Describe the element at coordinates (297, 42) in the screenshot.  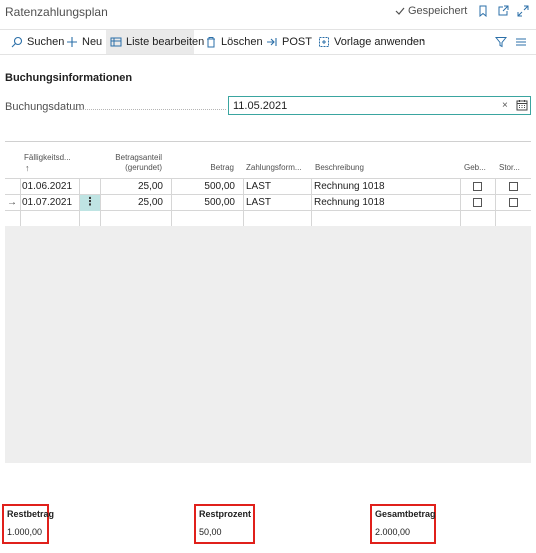
I see `post-label: POST` at that location.